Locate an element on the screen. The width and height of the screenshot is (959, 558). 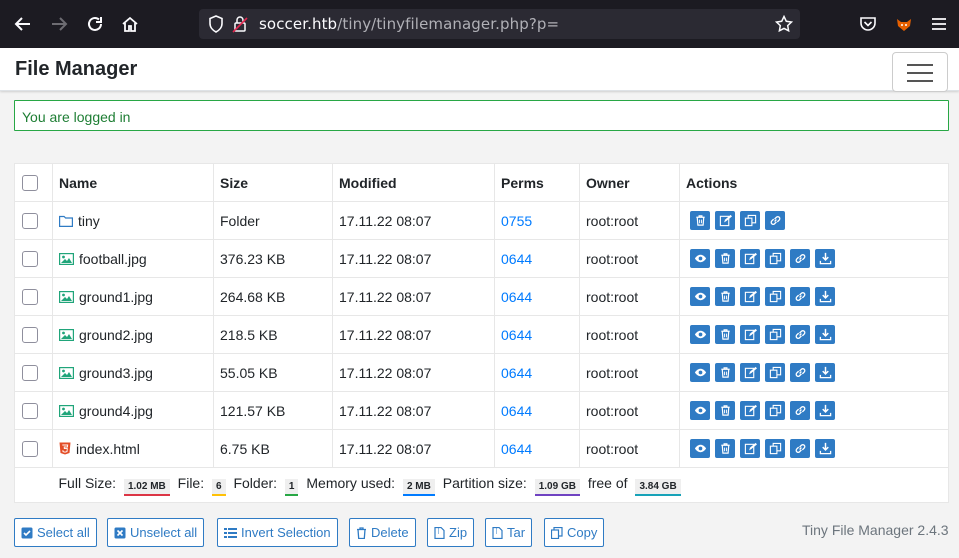
column-header-name: Name is located at coordinates (133, 182).